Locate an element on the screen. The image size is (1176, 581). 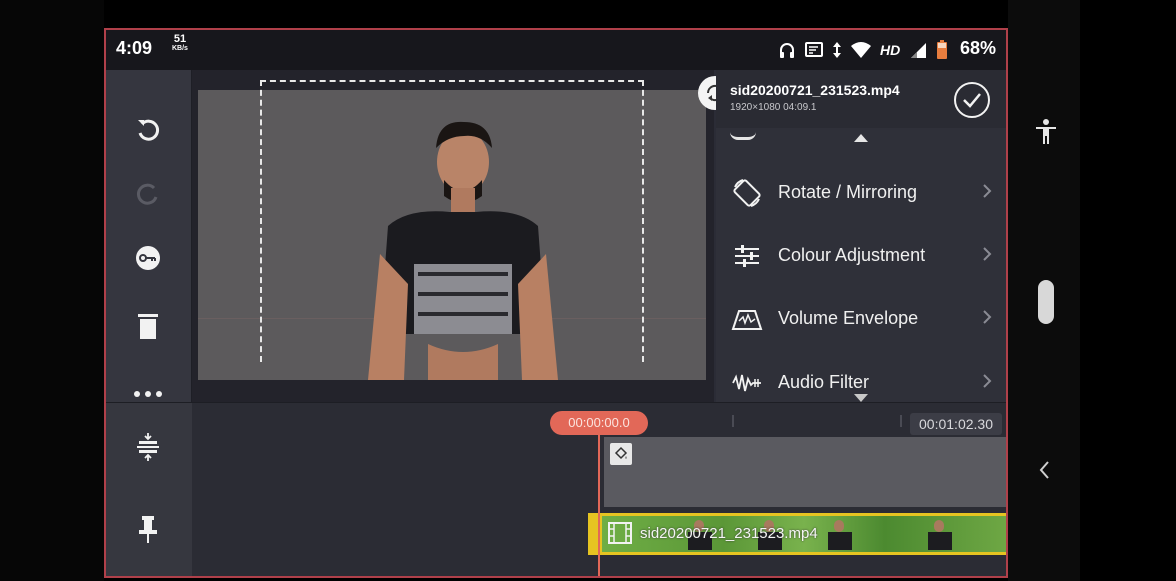
clip-label: sid20200721_231523.mp4 is located at coordinates (729, 533).